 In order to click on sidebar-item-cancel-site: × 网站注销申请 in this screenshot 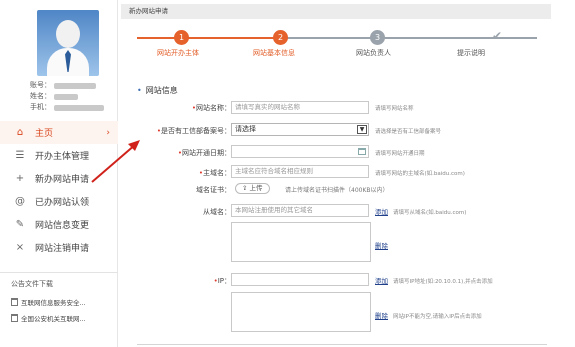, I will do `click(59, 247)`.